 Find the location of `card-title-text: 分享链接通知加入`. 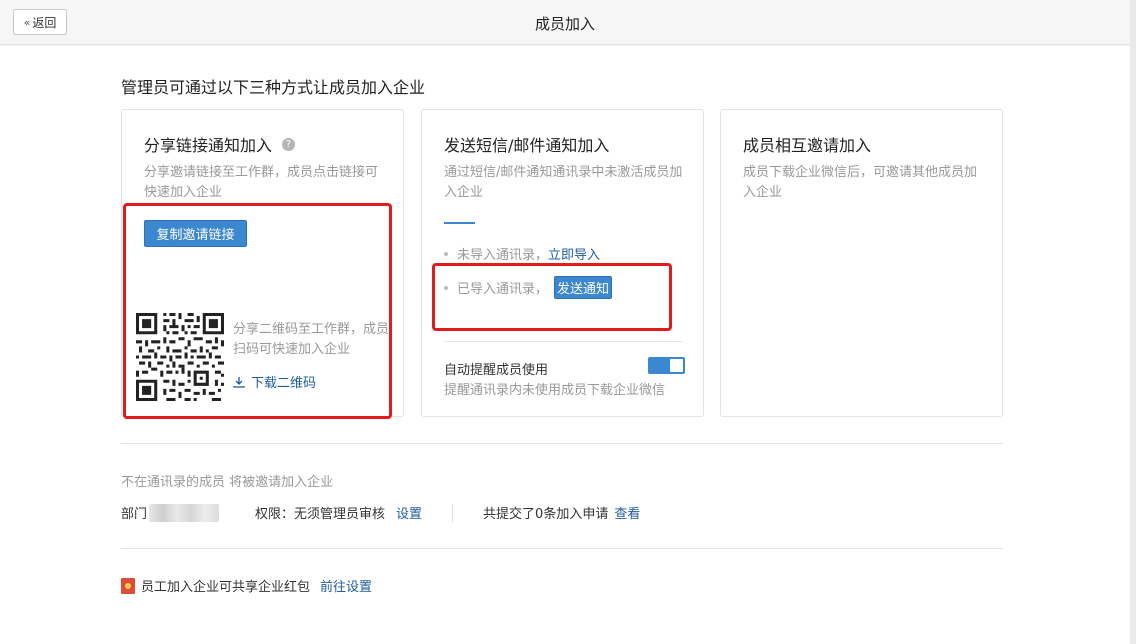

card-title-text: 分享链接通知加入 is located at coordinates (208, 145).